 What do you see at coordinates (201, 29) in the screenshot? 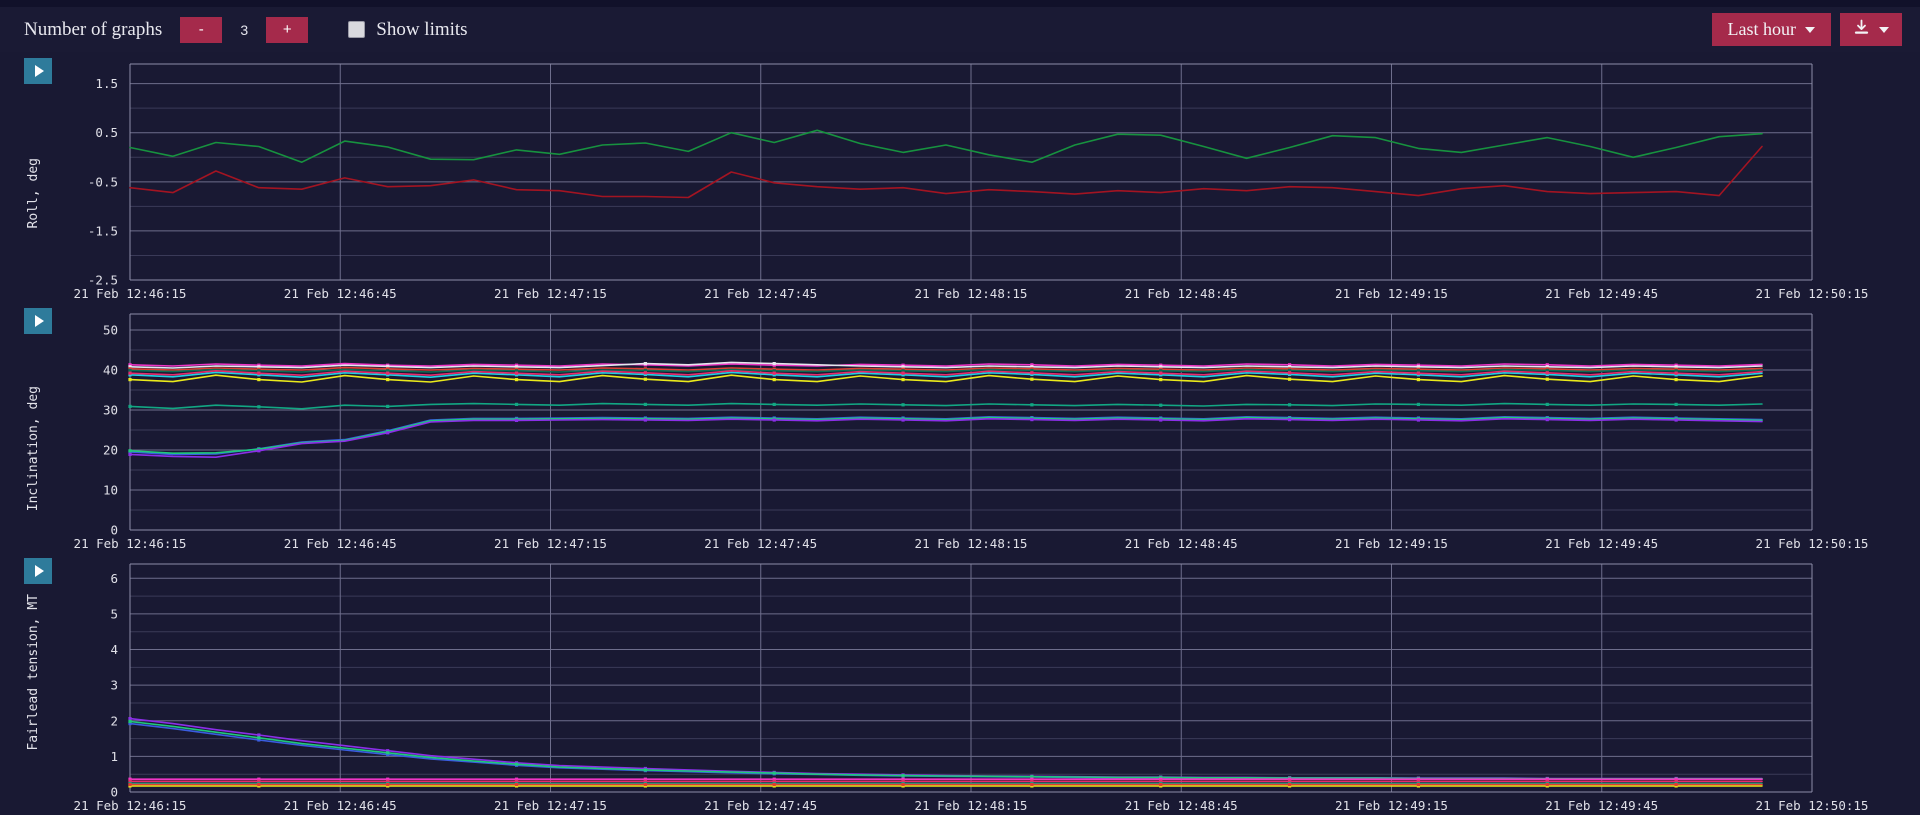
I see `decrease-graphs-button: -` at bounding box center [201, 29].